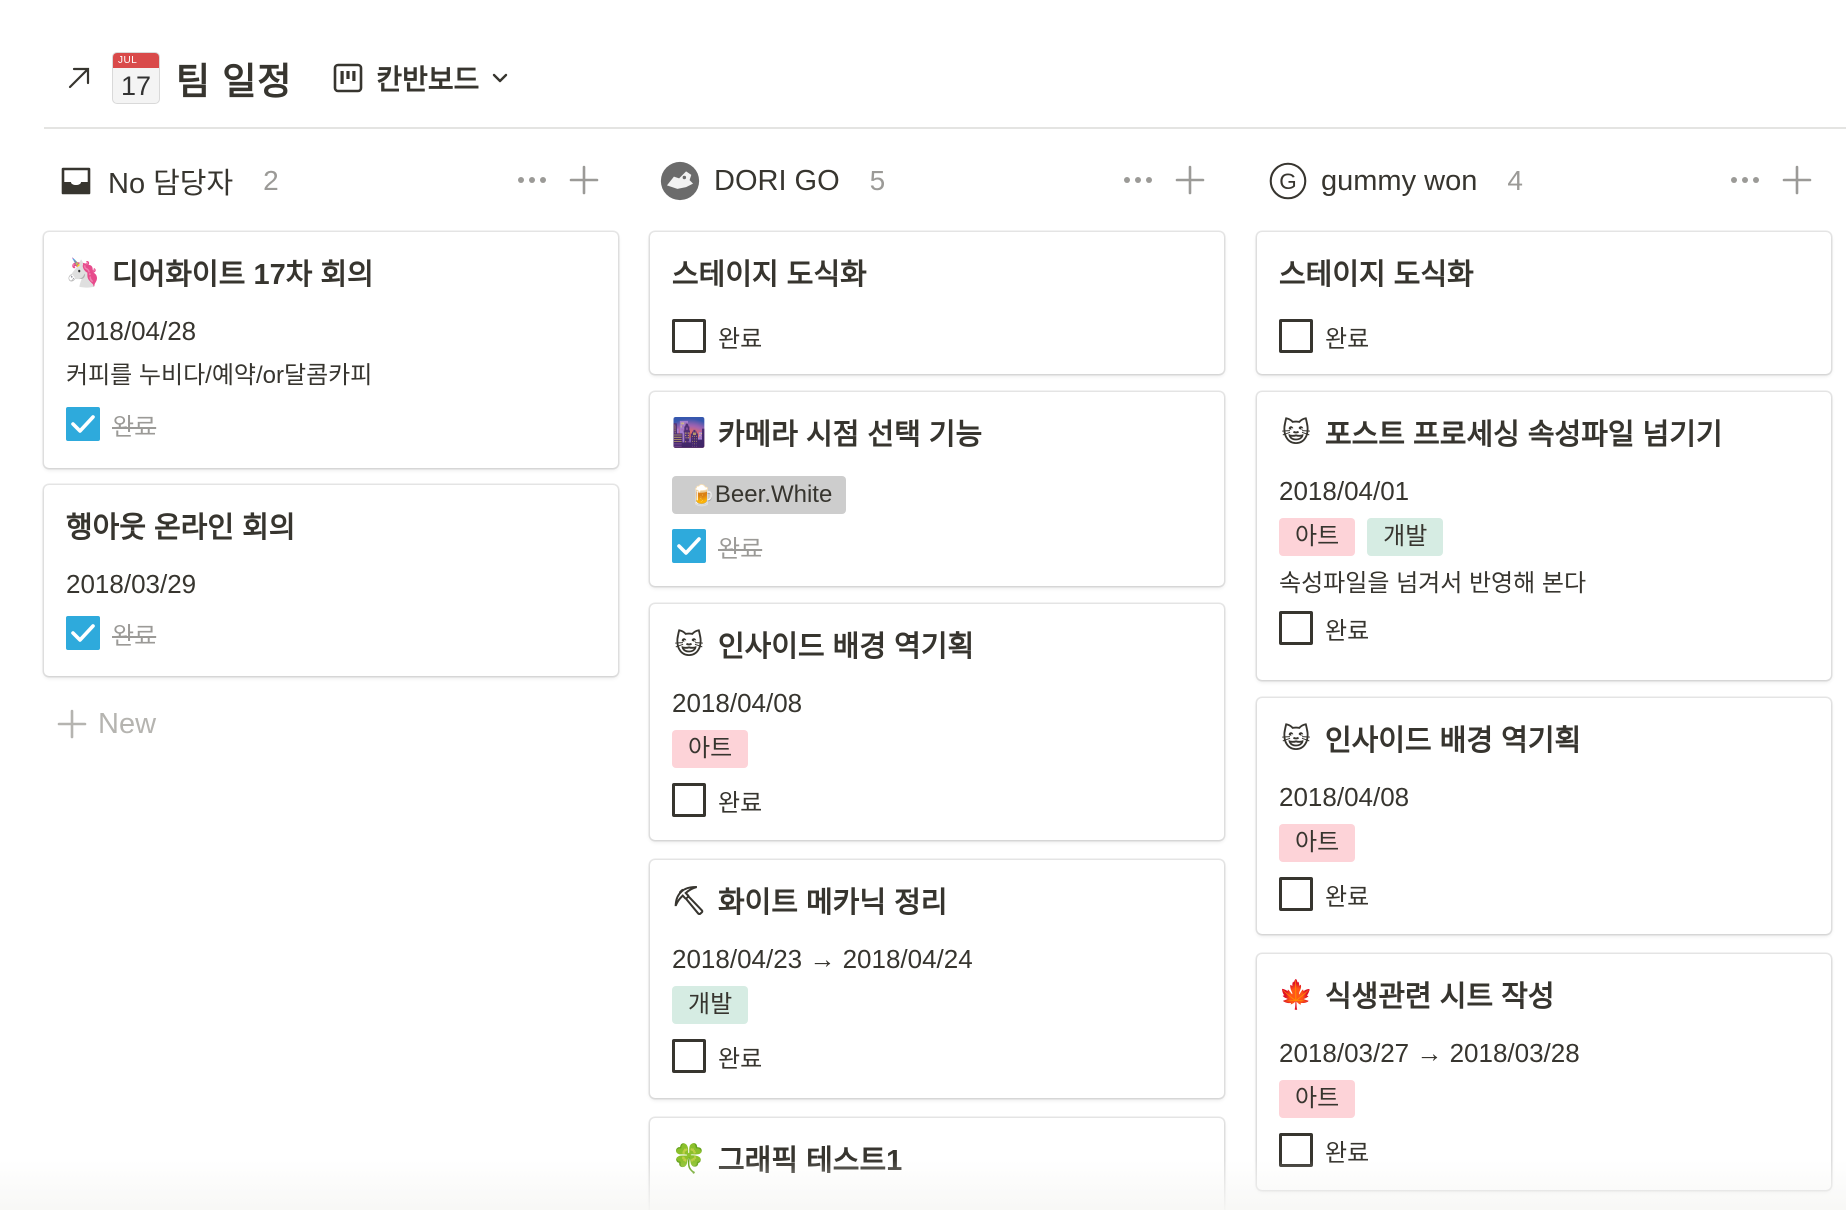 This screenshot has width=1846, height=1210. What do you see at coordinates (1429, 1053) in the screenshot?
I see `card-date: 2018/03/27 → 2018/03/28` at bounding box center [1429, 1053].